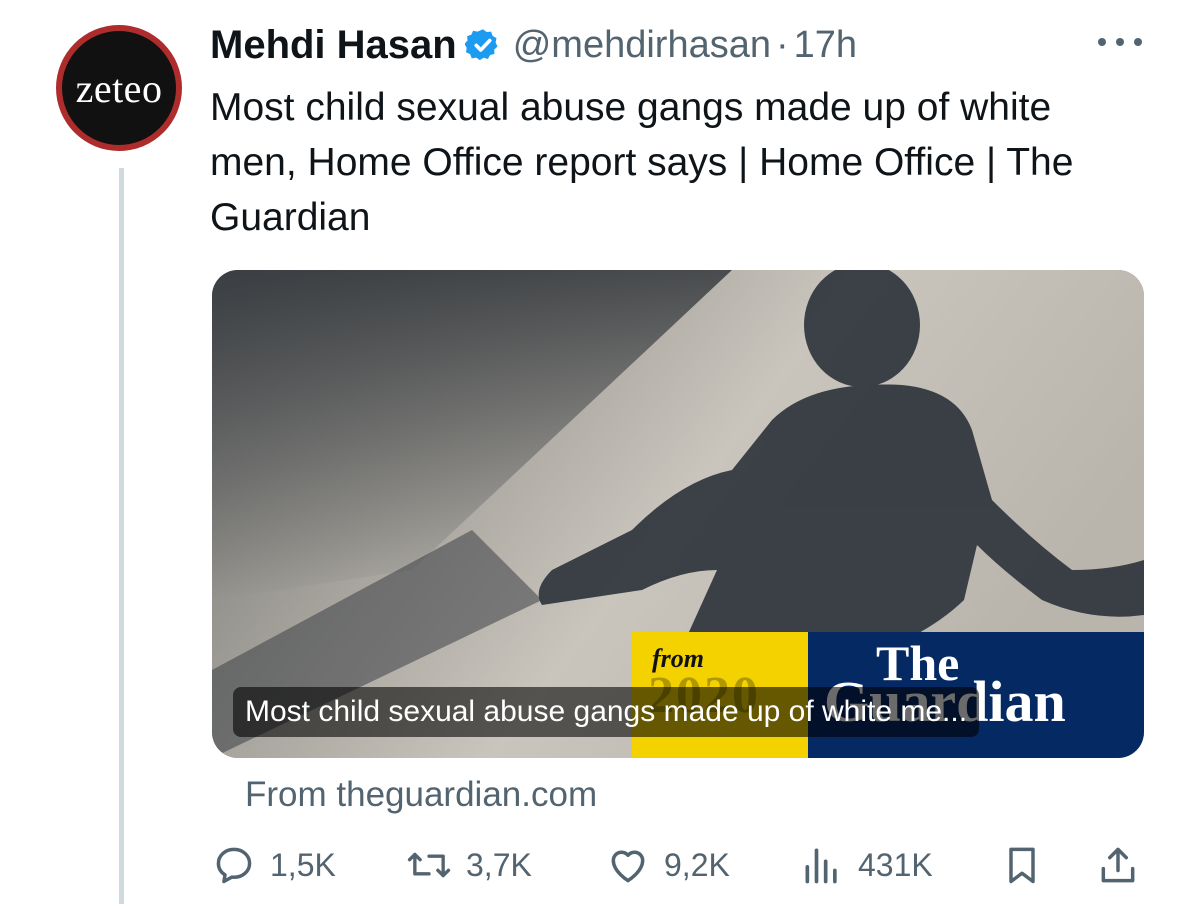 This screenshot has width=1200, height=904. Describe the element at coordinates (697, 864) in the screenshot. I see `like-count: 9,2K` at that location.